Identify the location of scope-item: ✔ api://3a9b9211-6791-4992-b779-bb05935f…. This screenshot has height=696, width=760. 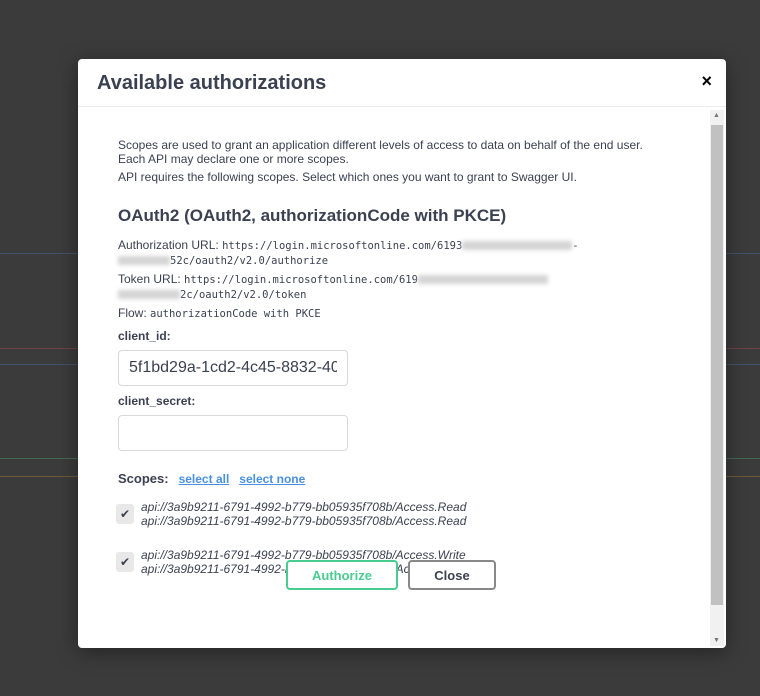
(413, 514).